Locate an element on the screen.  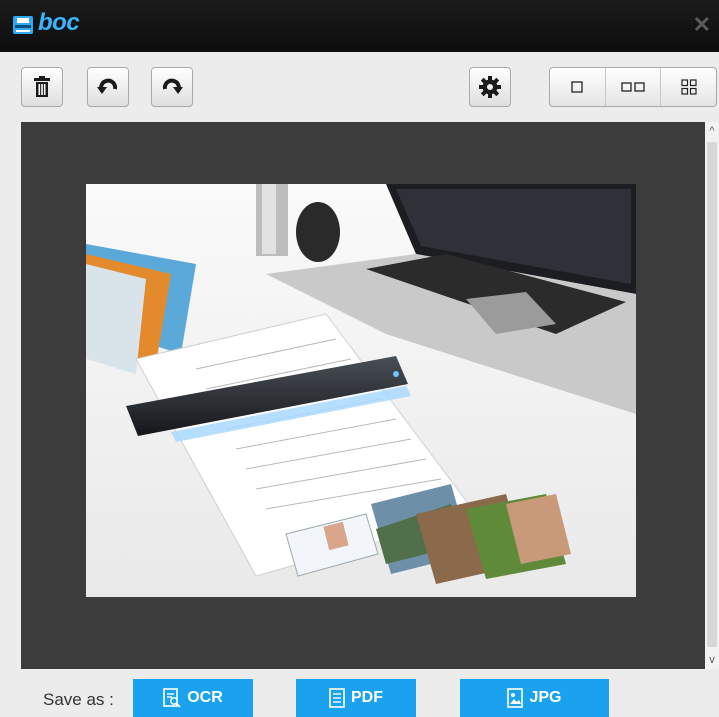
save-as-label: Save as : is located at coordinates (78, 699).